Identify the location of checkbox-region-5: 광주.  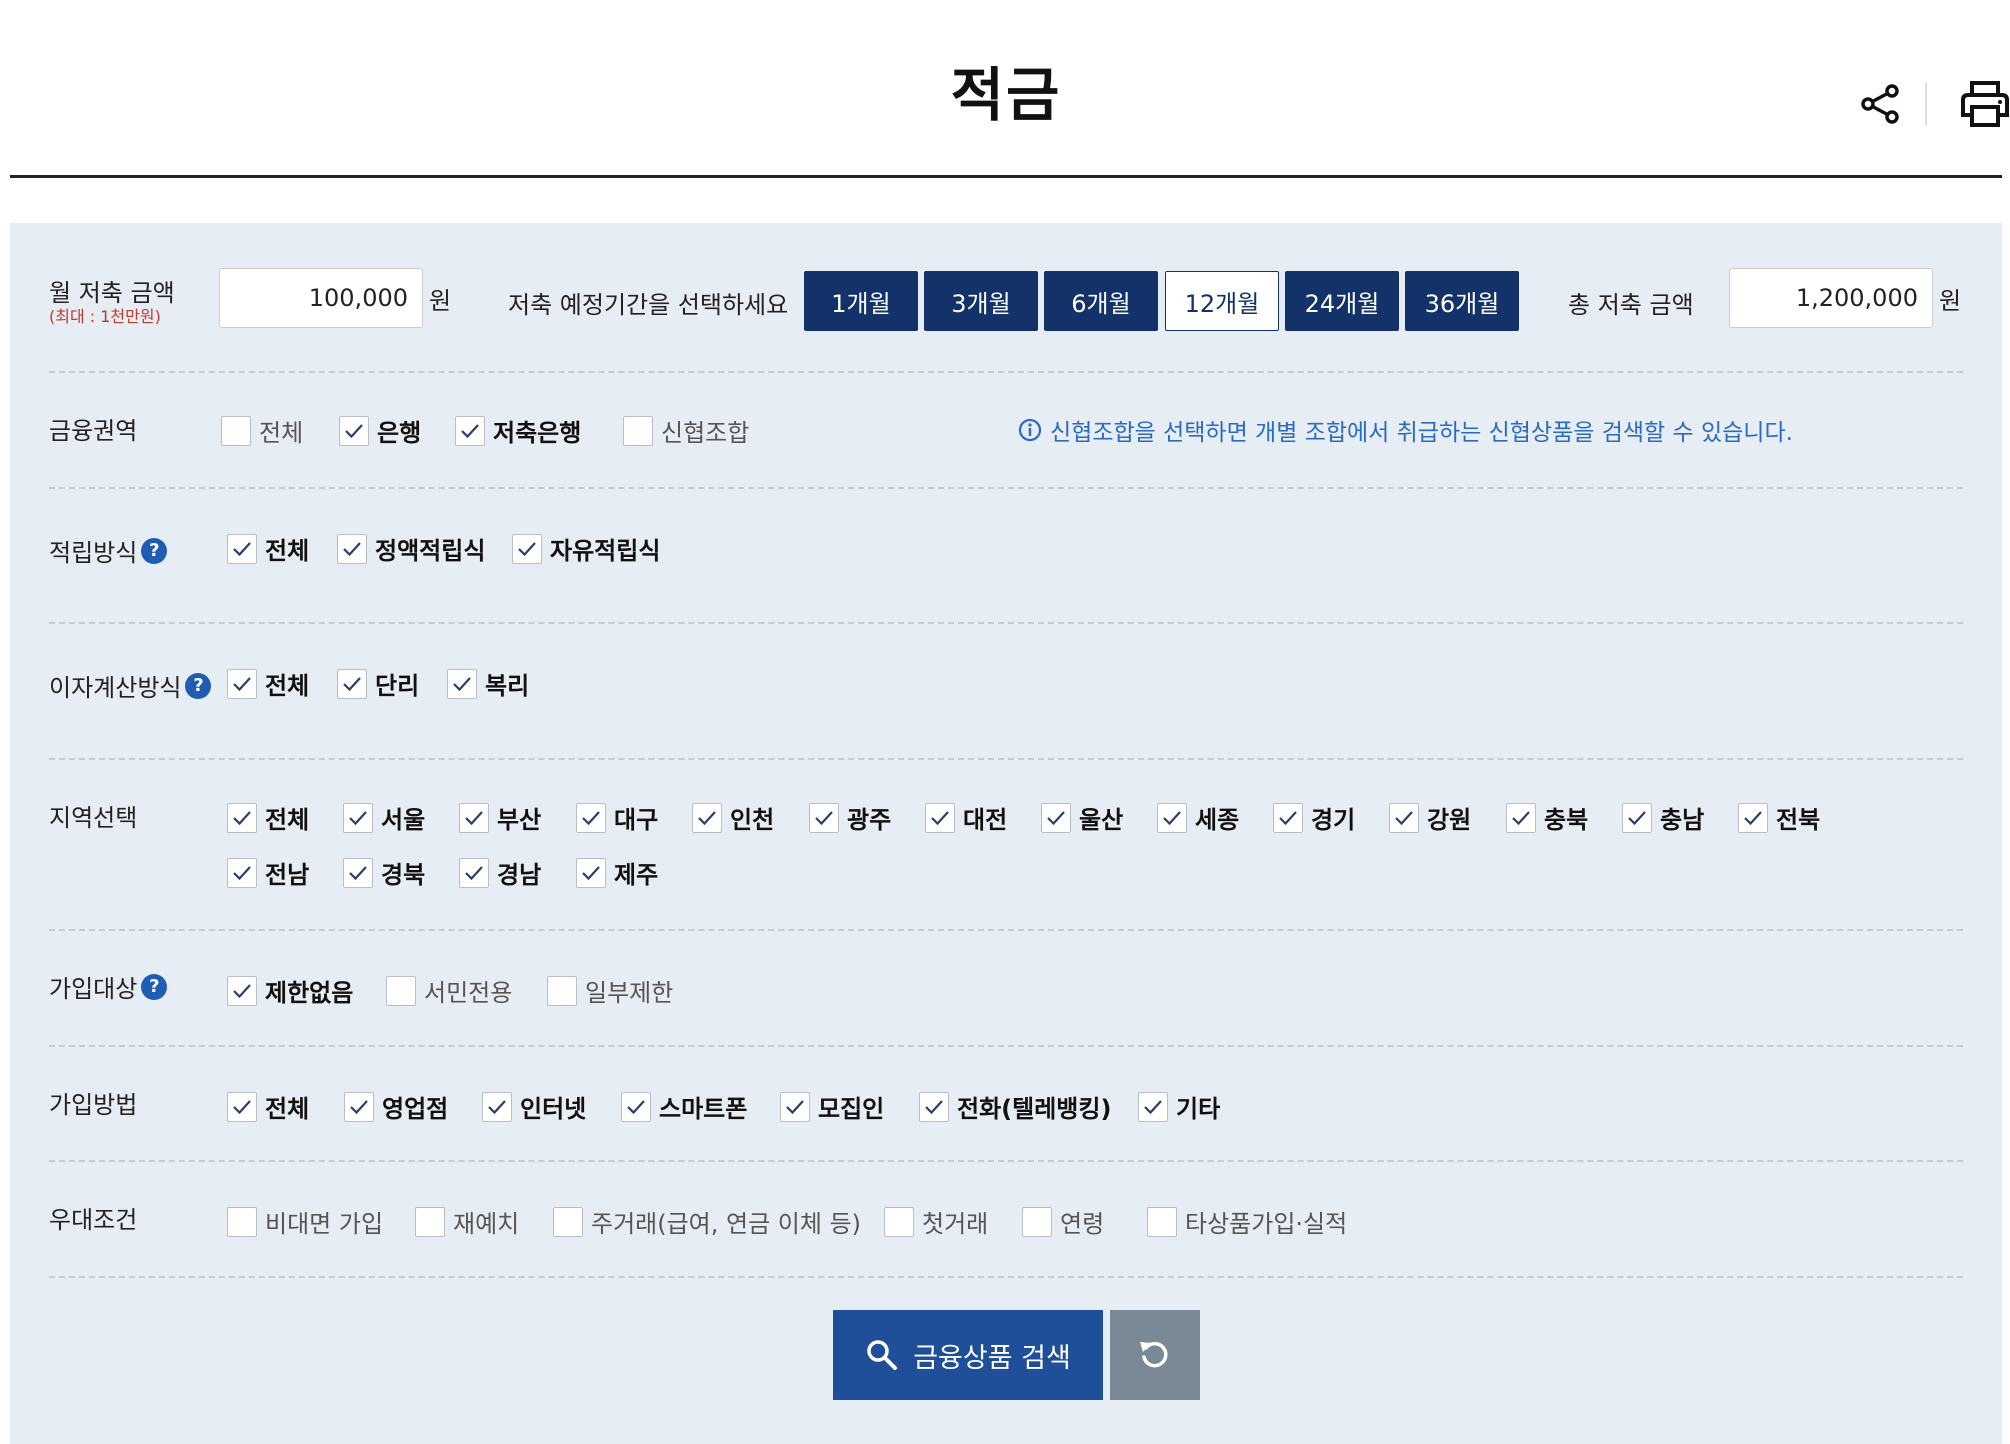
(850, 817).